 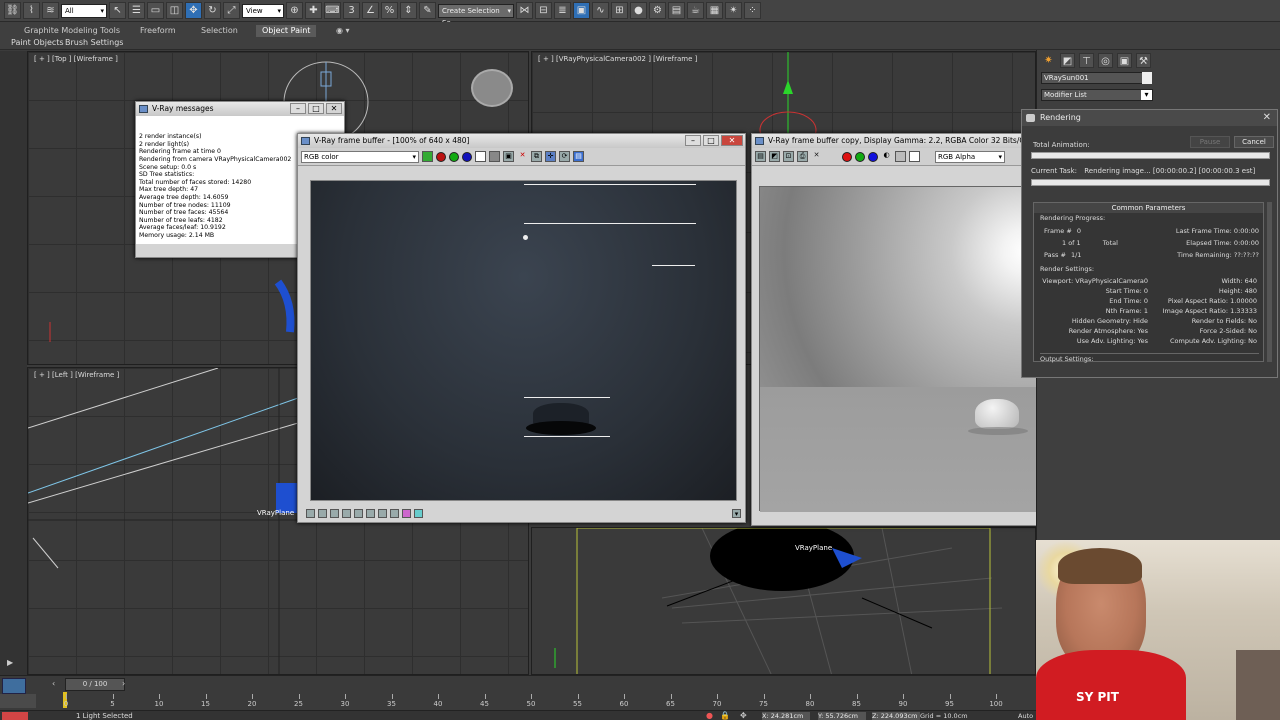 I want to click on collapse-icon: ▾, so click(x=736, y=513).